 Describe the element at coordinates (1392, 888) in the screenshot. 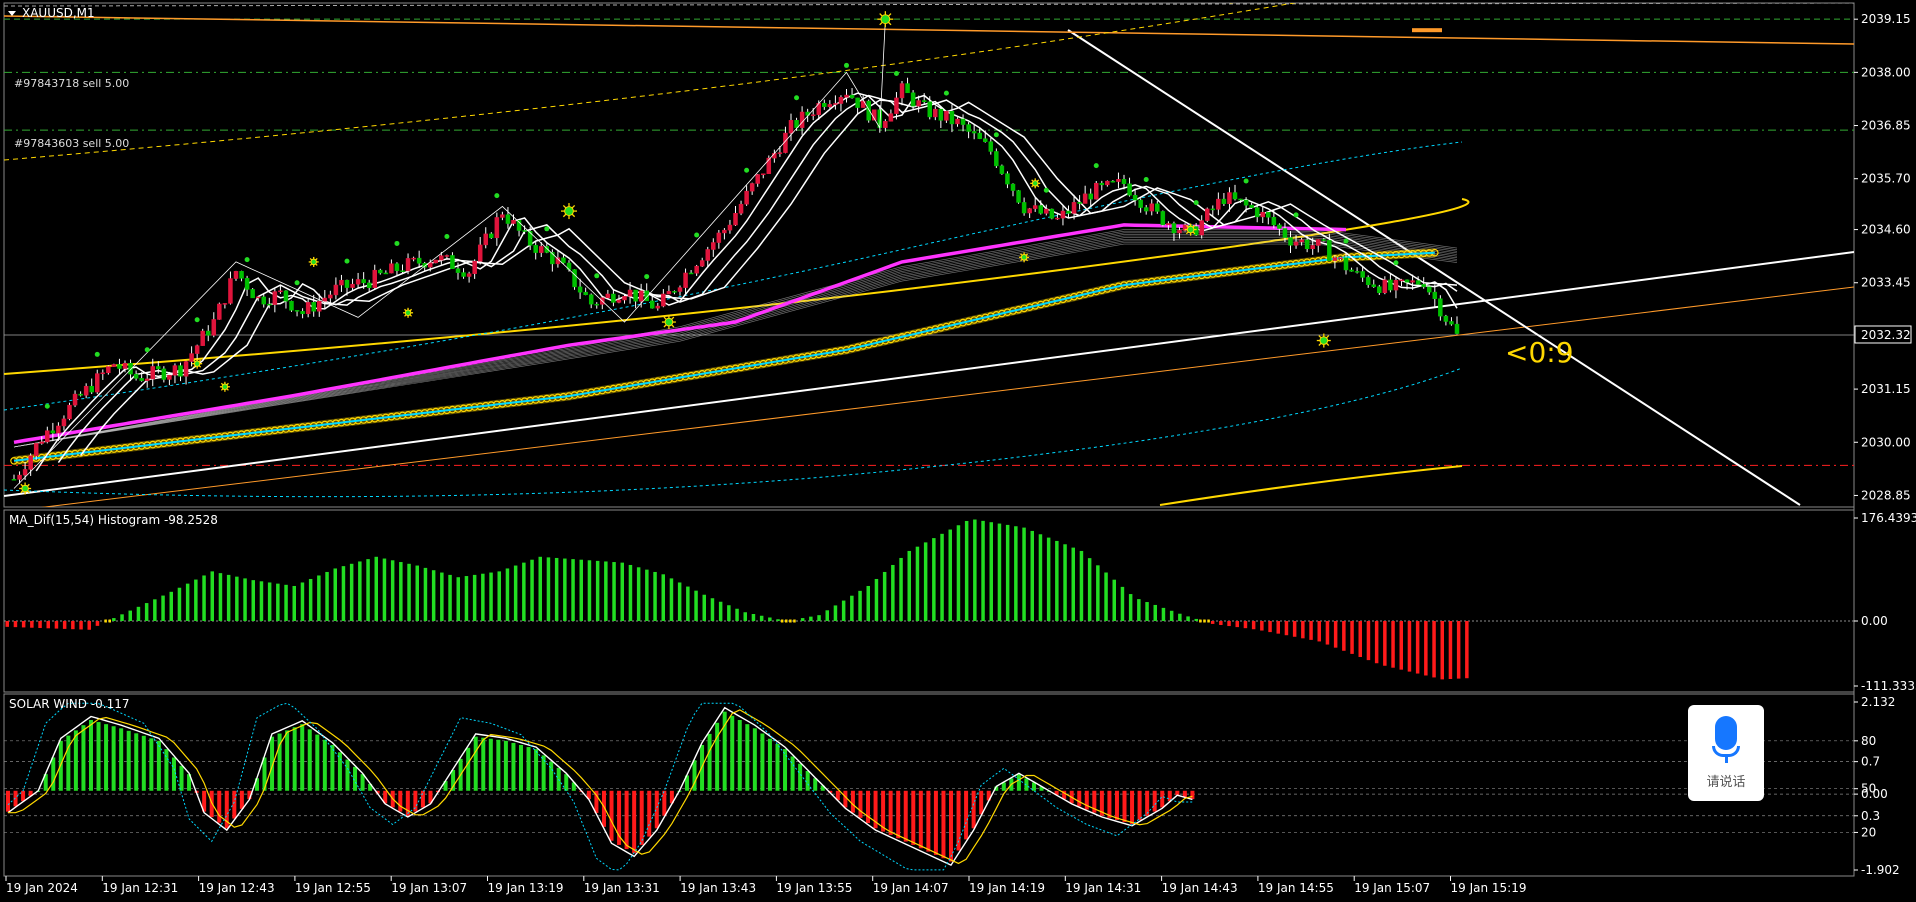

I see `time-tick-label: 19 Jan 15:07` at that location.